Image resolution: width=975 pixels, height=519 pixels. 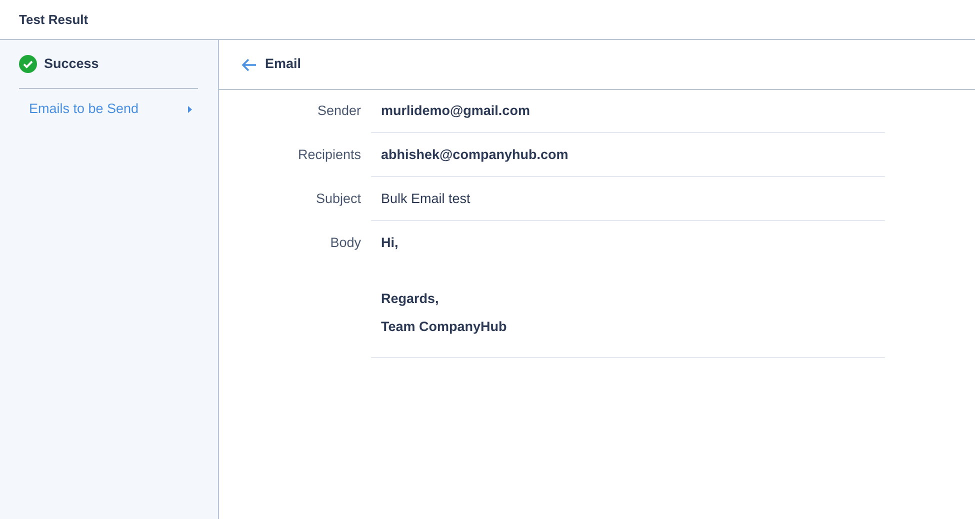 What do you see at coordinates (390, 243) in the screenshot?
I see `body-line: Hi,` at bounding box center [390, 243].